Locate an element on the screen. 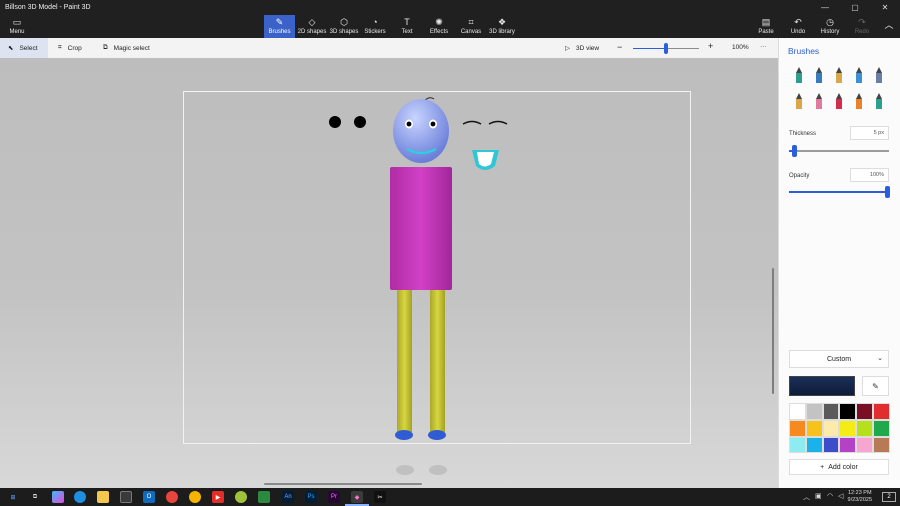 The width and height of the screenshot is (900, 506). horizontal-scrollbar is located at coordinates (343, 484).